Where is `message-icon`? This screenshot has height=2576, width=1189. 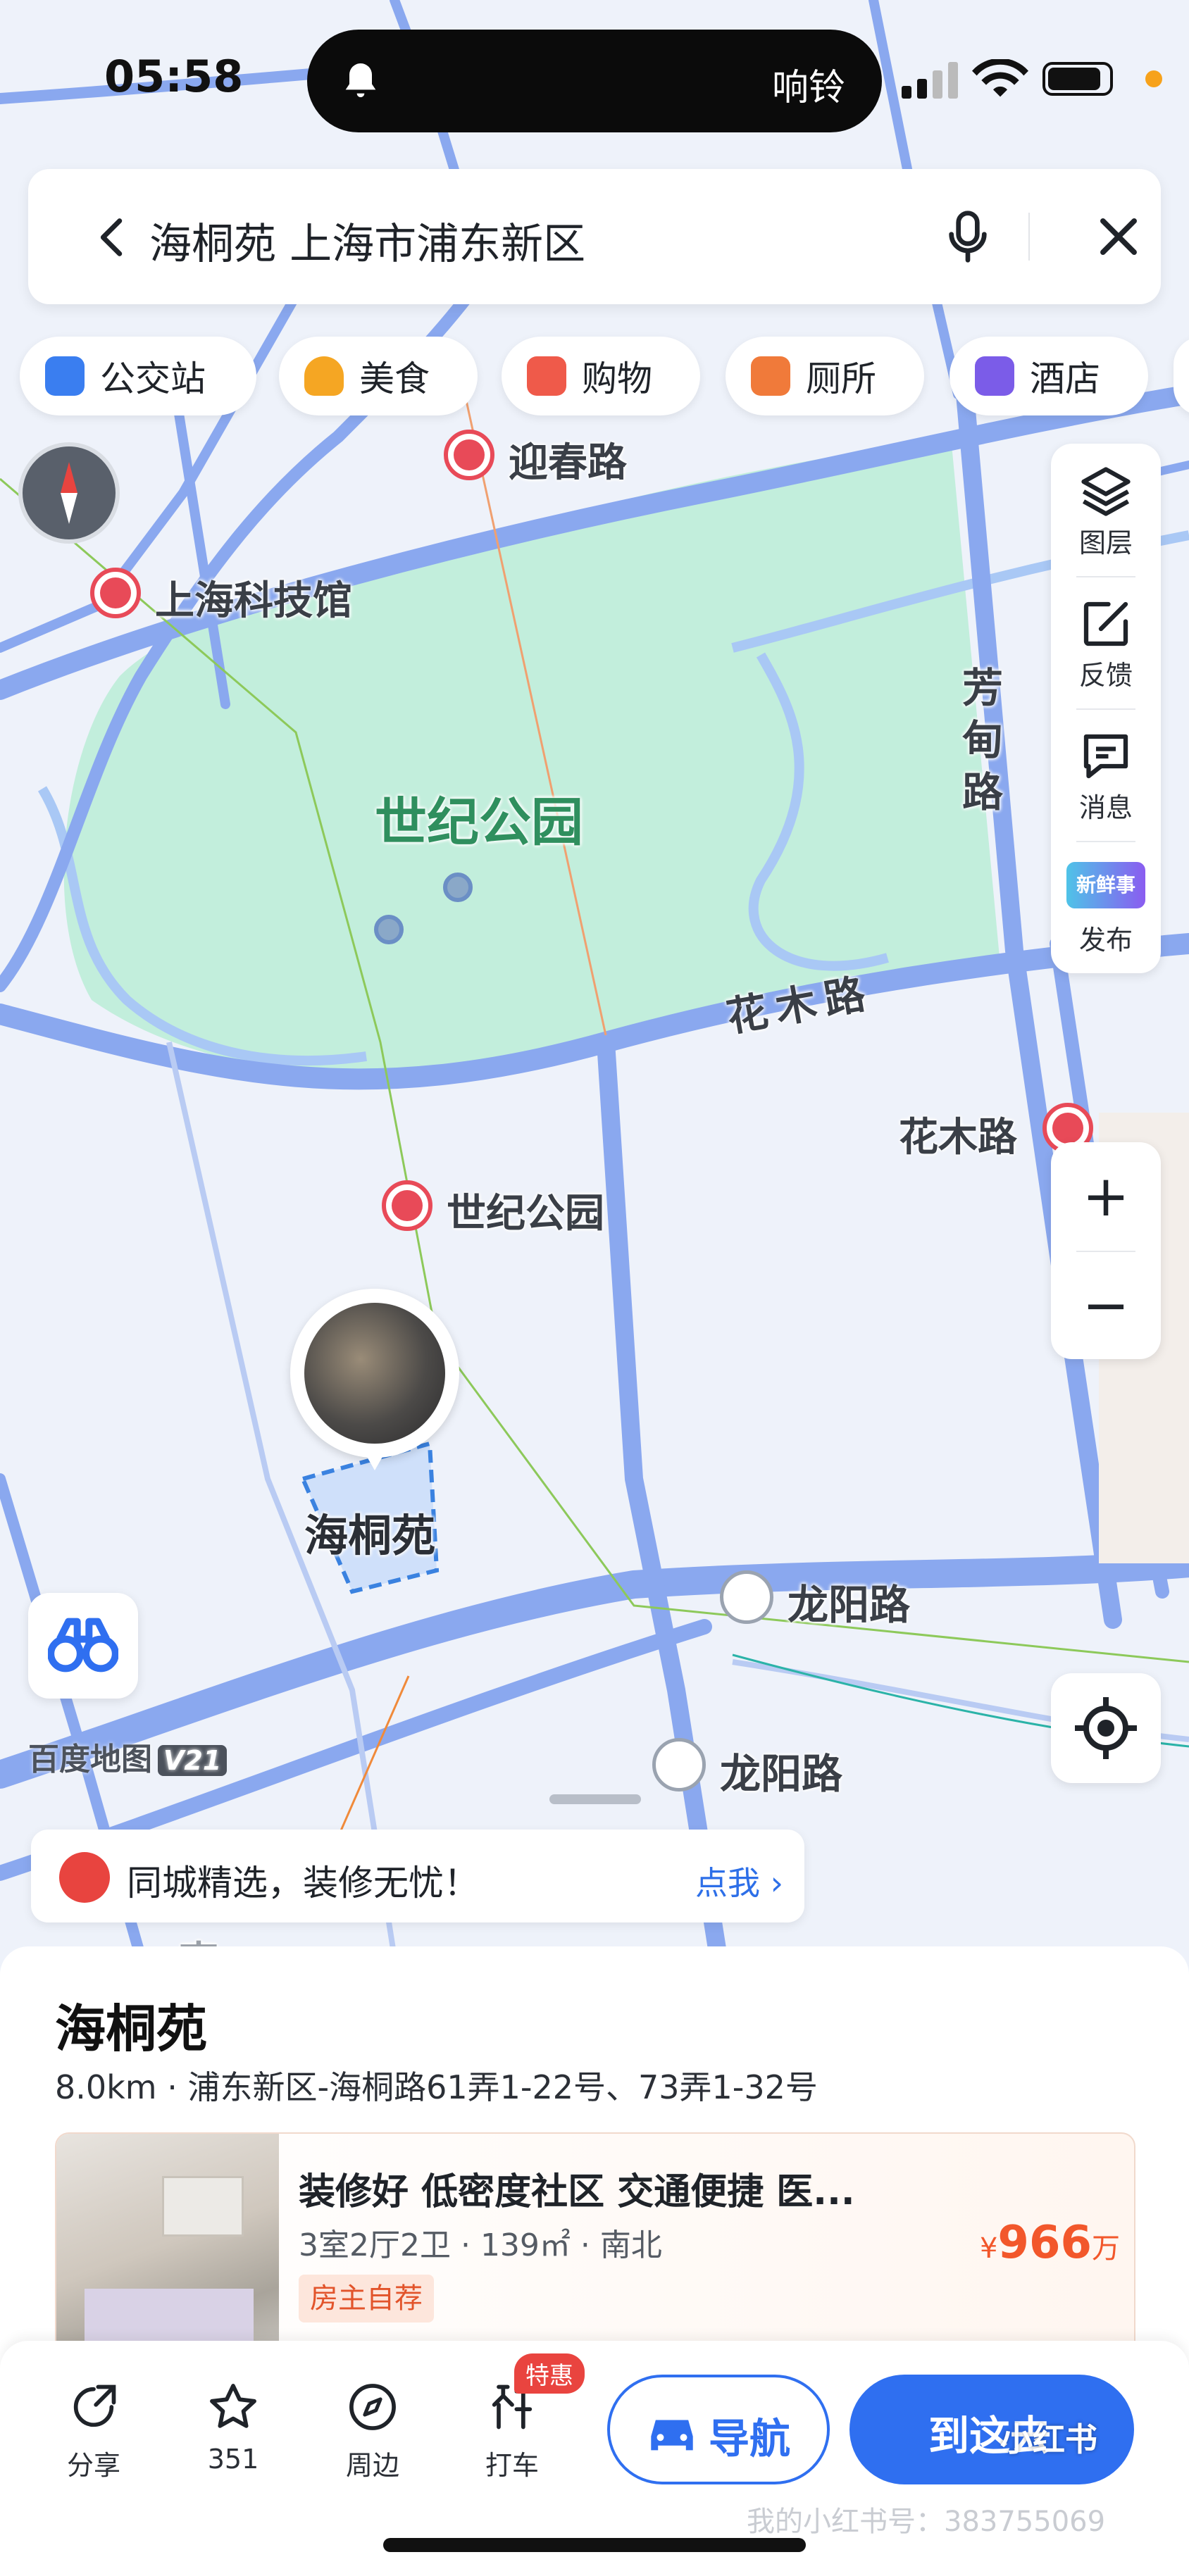
message-icon is located at coordinates (1106, 756).